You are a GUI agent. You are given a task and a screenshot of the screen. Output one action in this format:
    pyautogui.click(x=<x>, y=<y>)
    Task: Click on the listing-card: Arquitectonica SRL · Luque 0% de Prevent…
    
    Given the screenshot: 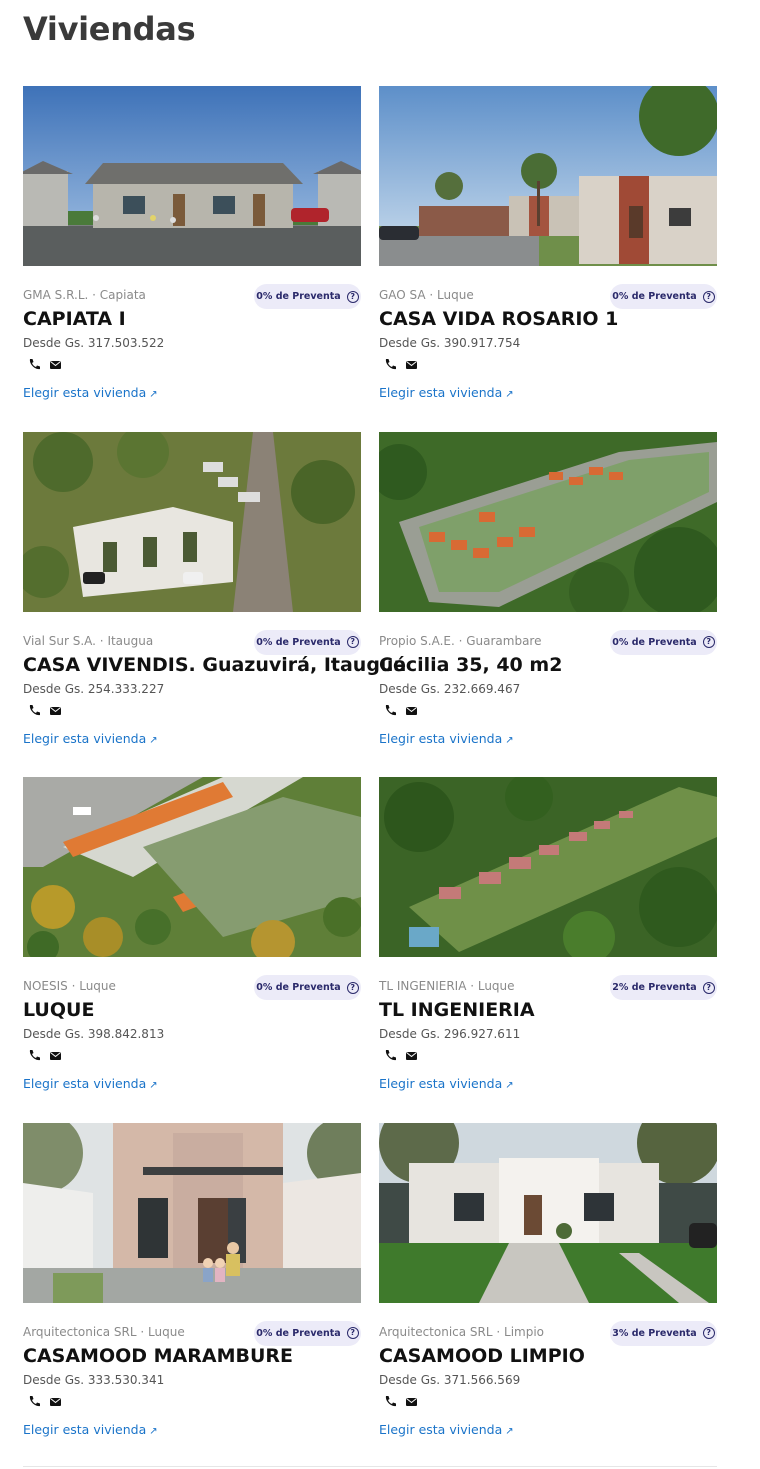 What is the action you would take?
    pyautogui.click(x=192, y=1295)
    